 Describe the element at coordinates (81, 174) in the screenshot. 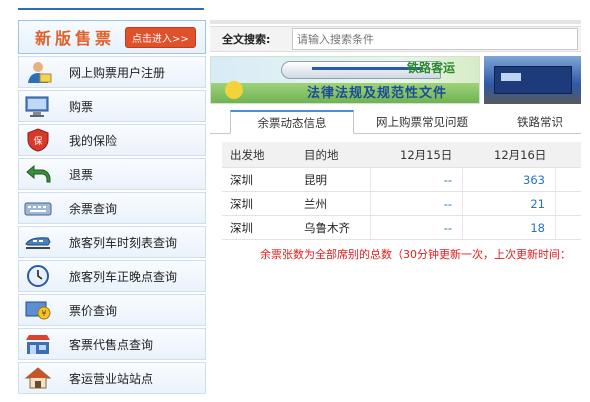

I see `sidebar-item-label: 退票` at that location.